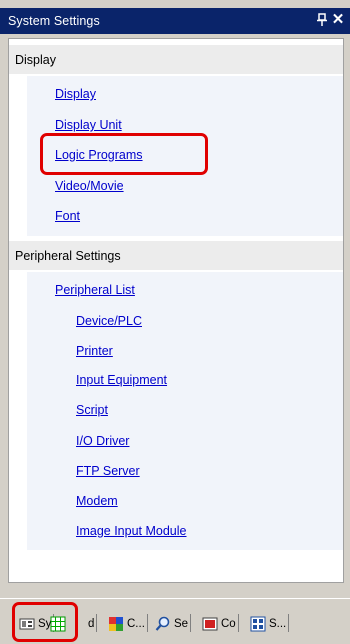 The image size is (350, 644). What do you see at coordinates (121, 380) in the screenshot?
I see `link-input-equipment: Input Equipment` at bounding box center [121, 380].